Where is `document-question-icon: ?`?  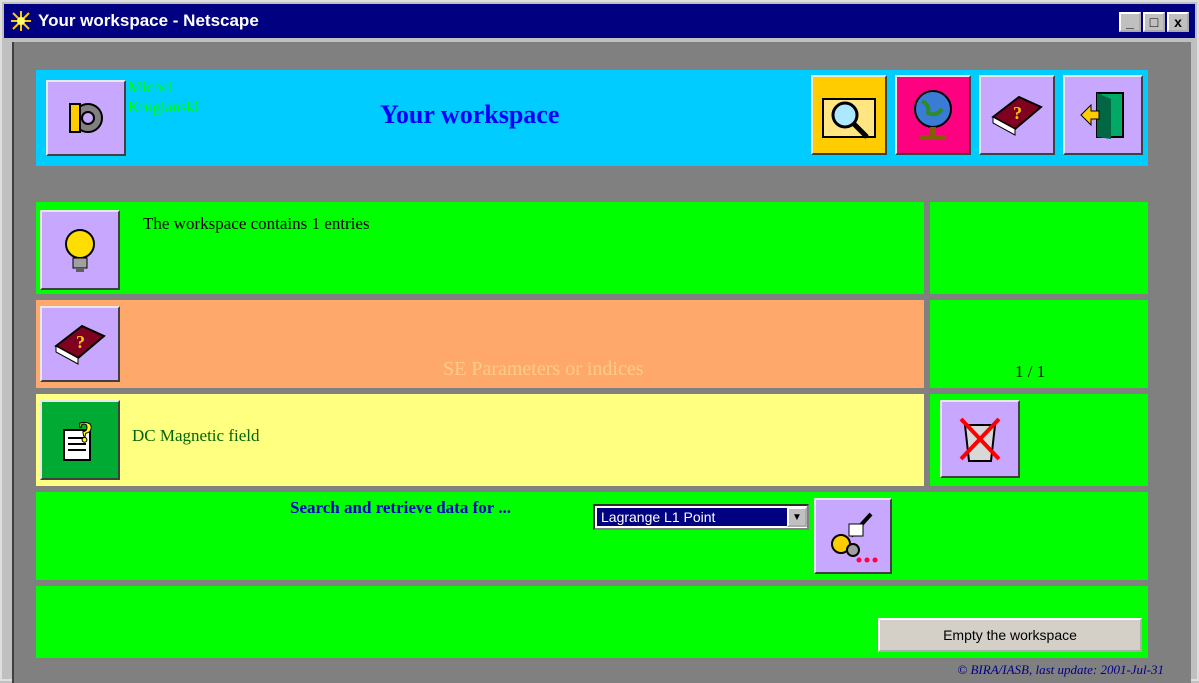 document-question-icon: ? is located at coordinates (78, 438).